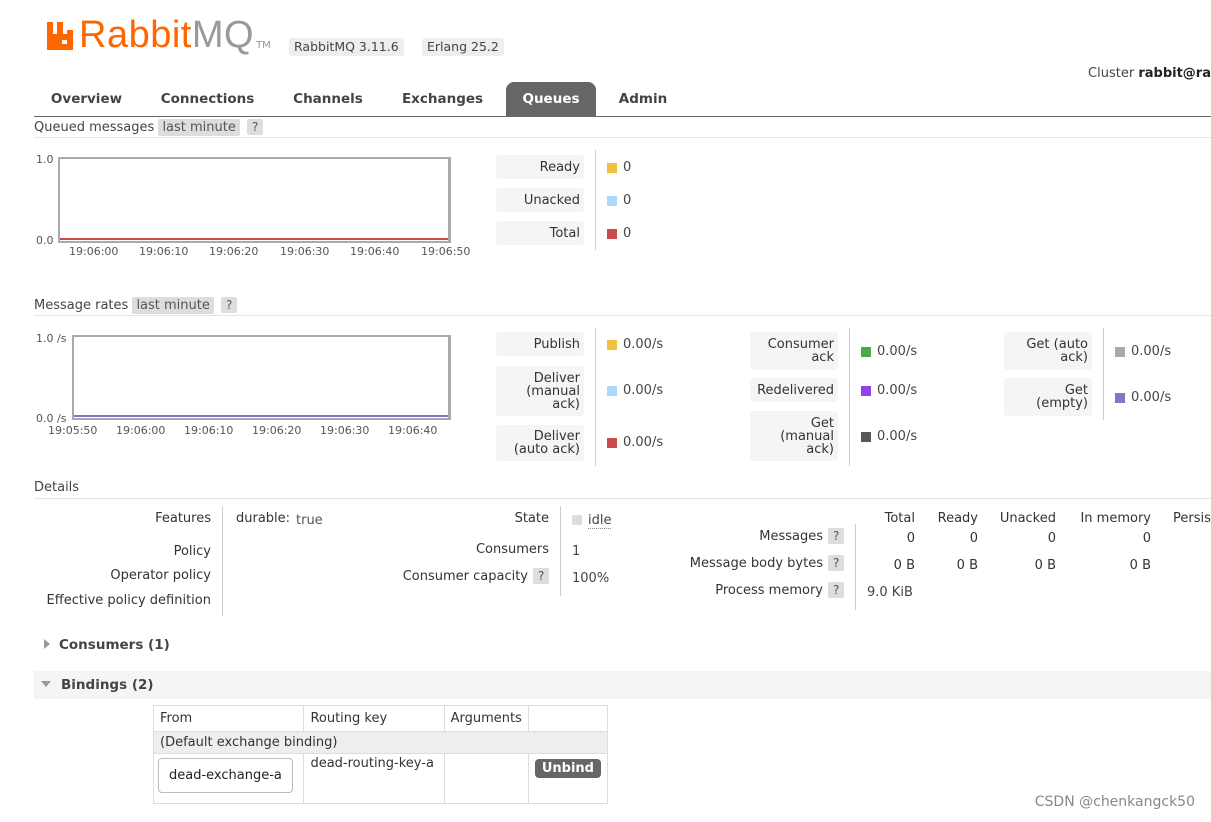  Describe the element at coordinates (567, 768) in the screenshot. I see `unbind-button: Unbind` at that location.